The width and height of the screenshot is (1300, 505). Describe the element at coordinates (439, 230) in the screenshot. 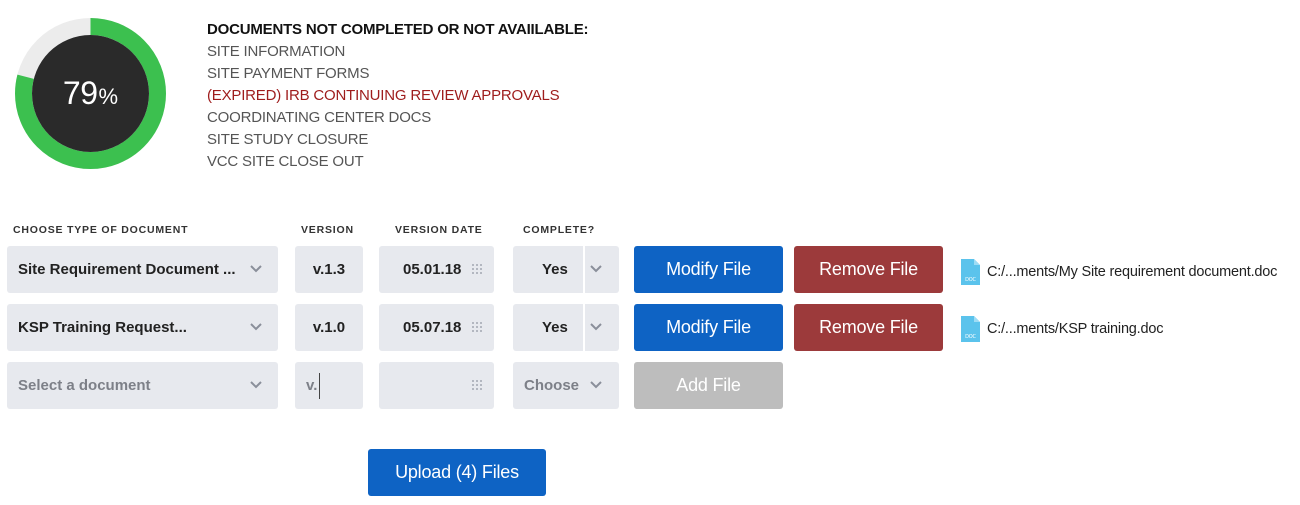

I see `header-version-date: VERSION DATE` at that location.